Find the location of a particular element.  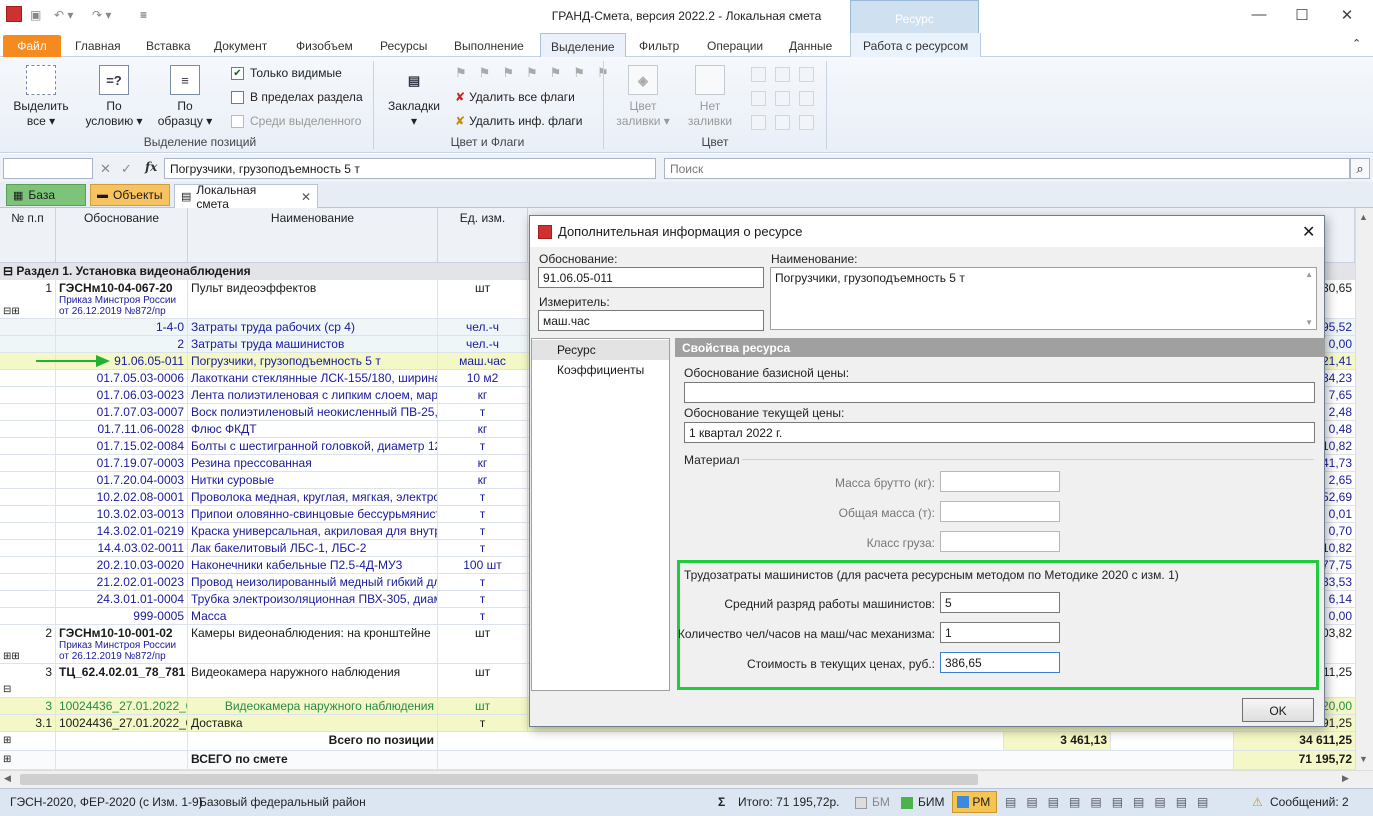

norms-status: ГЭСН-2020, ФЕР-2020 (с Изм. 1-9) is located at coordinates (106, 802).